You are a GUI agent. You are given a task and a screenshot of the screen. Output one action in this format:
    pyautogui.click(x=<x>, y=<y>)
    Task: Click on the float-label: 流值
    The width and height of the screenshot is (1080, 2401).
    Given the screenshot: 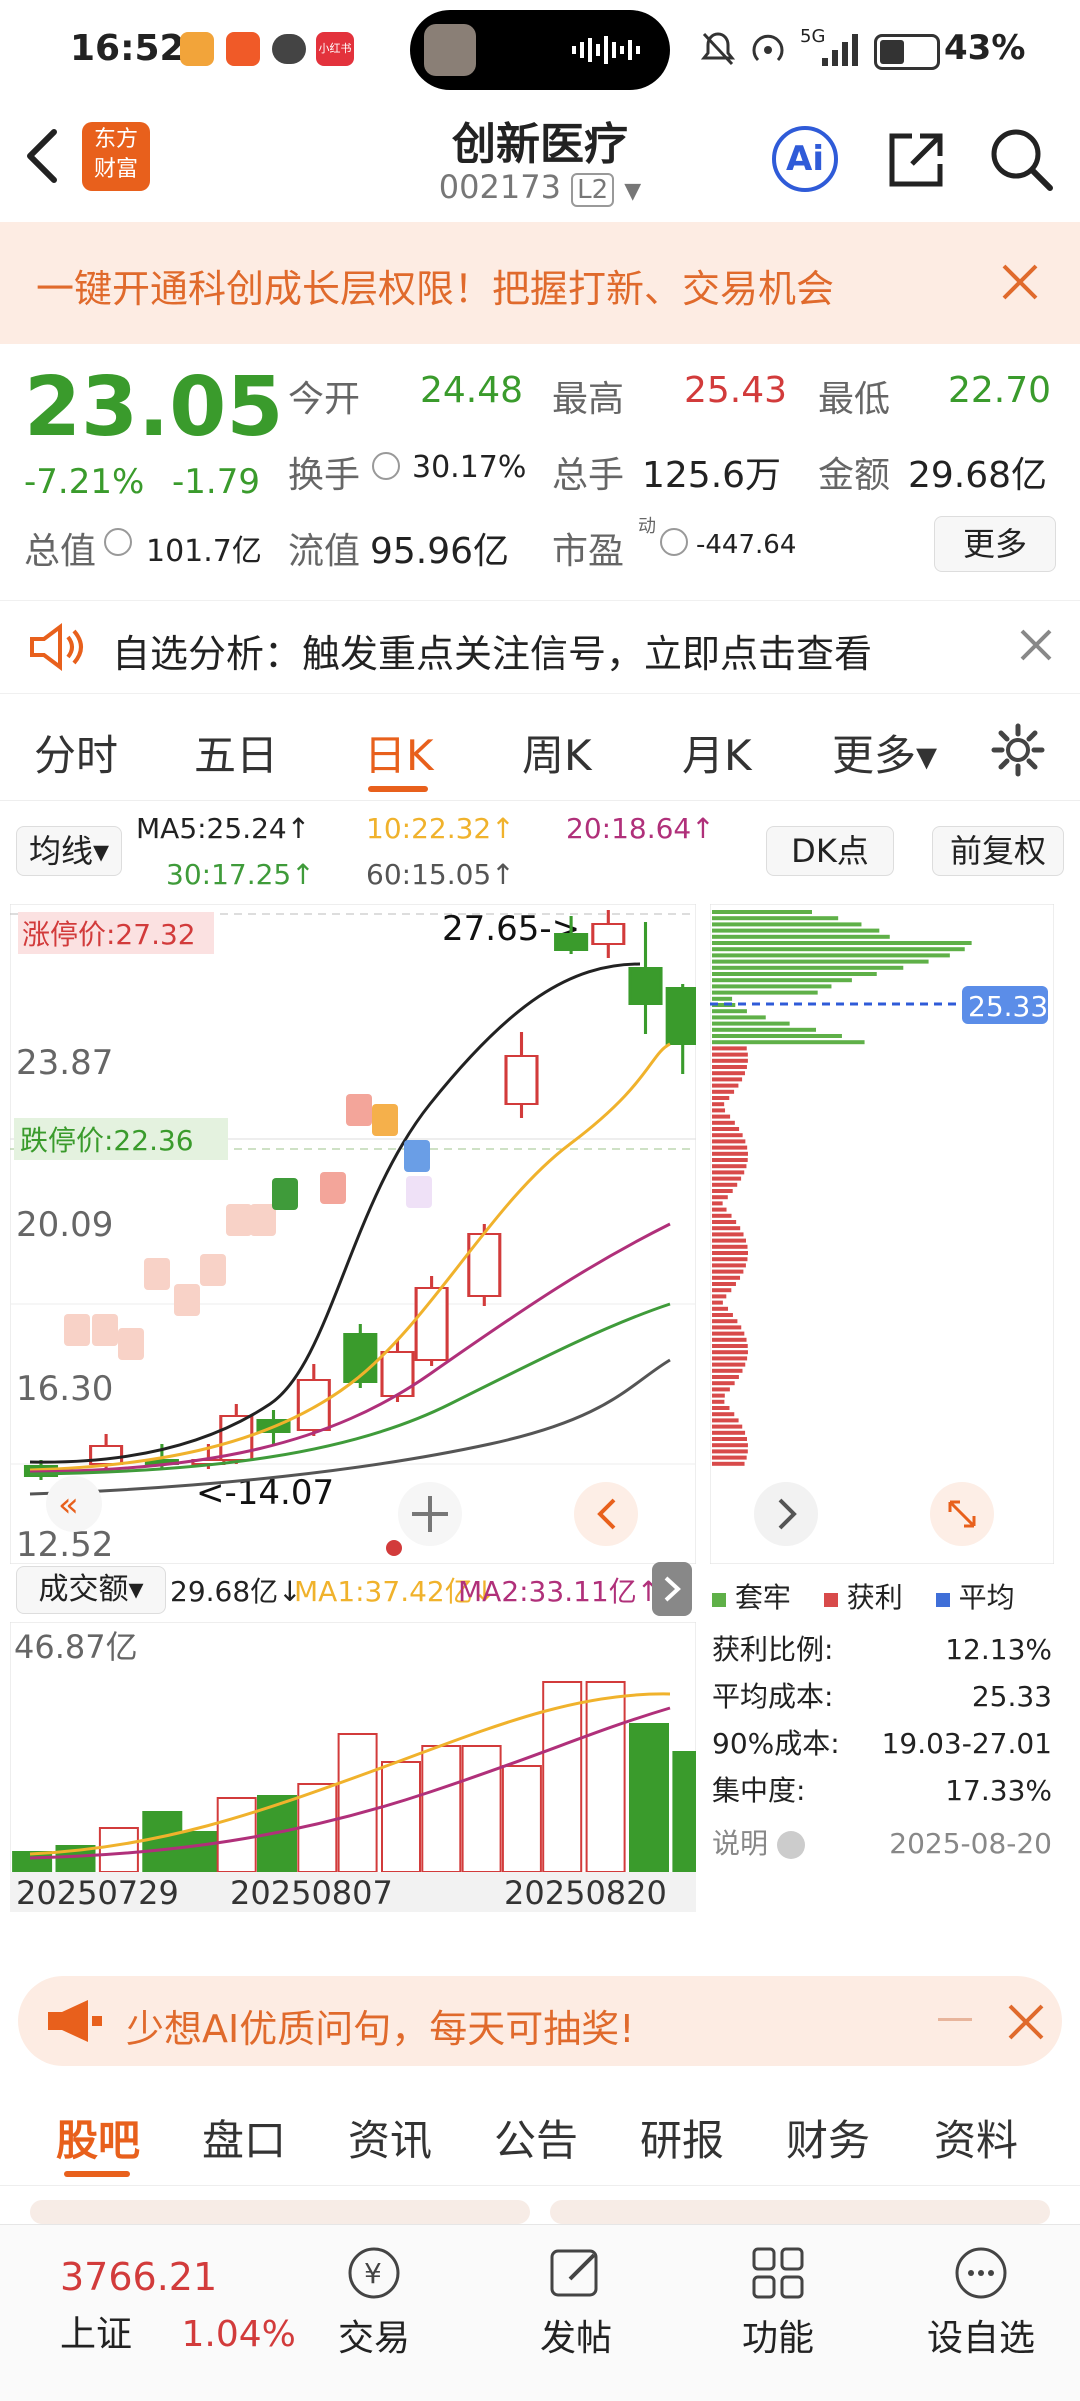 What is the action you would take?
    pyautogui.click(x=324, y=551)
    